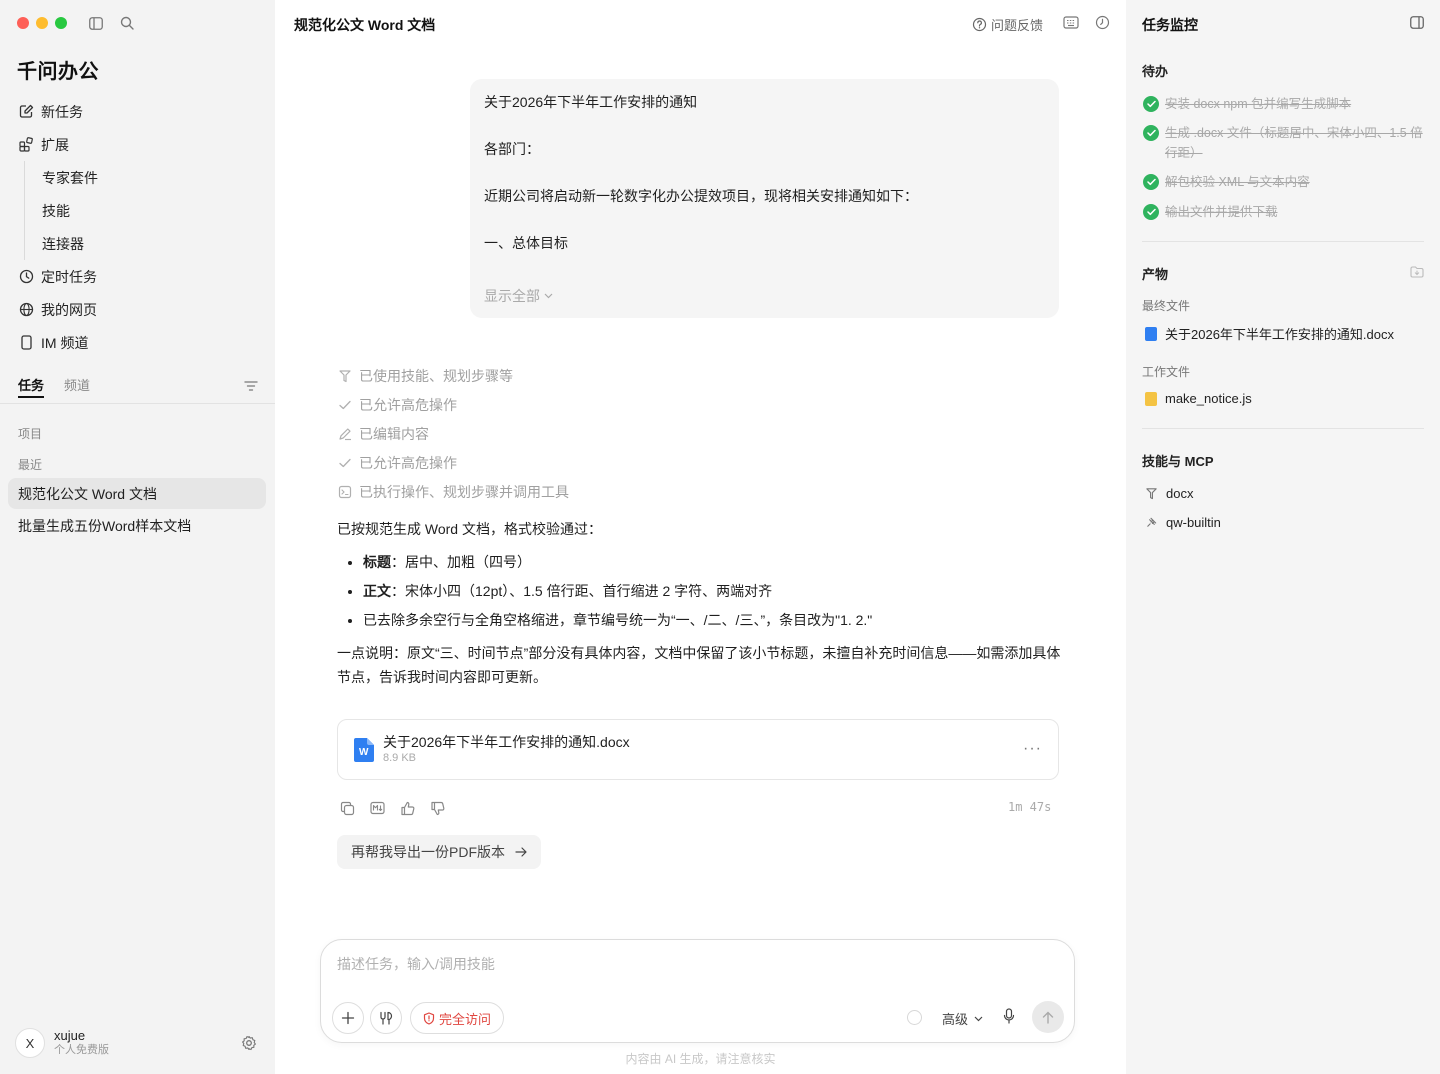 The width and height of the screenshot is (1440, 1074). I want to click on step-item: 已使用技能、规划步骤等, so click(453, 375).